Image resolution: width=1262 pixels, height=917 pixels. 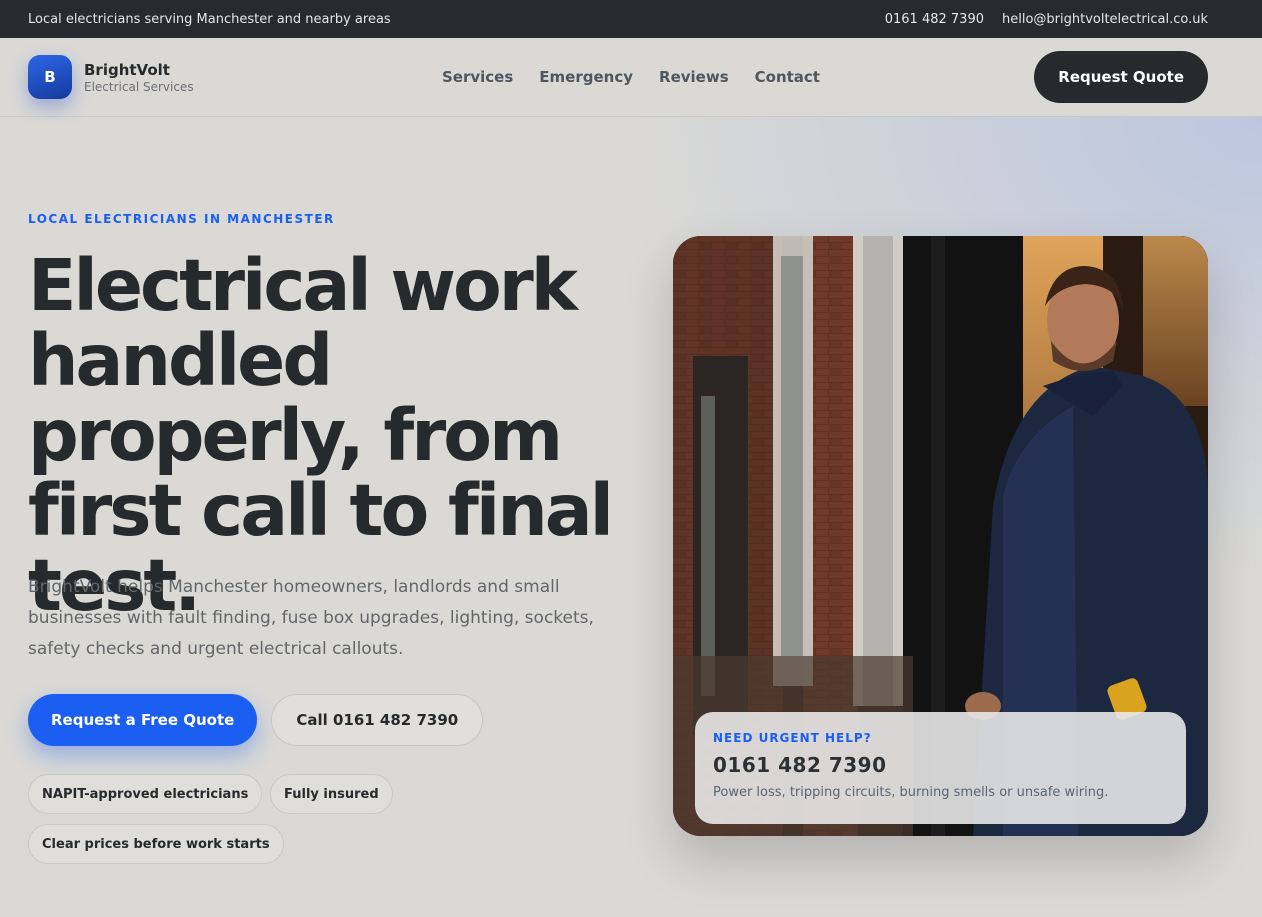 I want to click on urgent-help-label: NEED URGENT HELP?, so click(x=792, y=738).